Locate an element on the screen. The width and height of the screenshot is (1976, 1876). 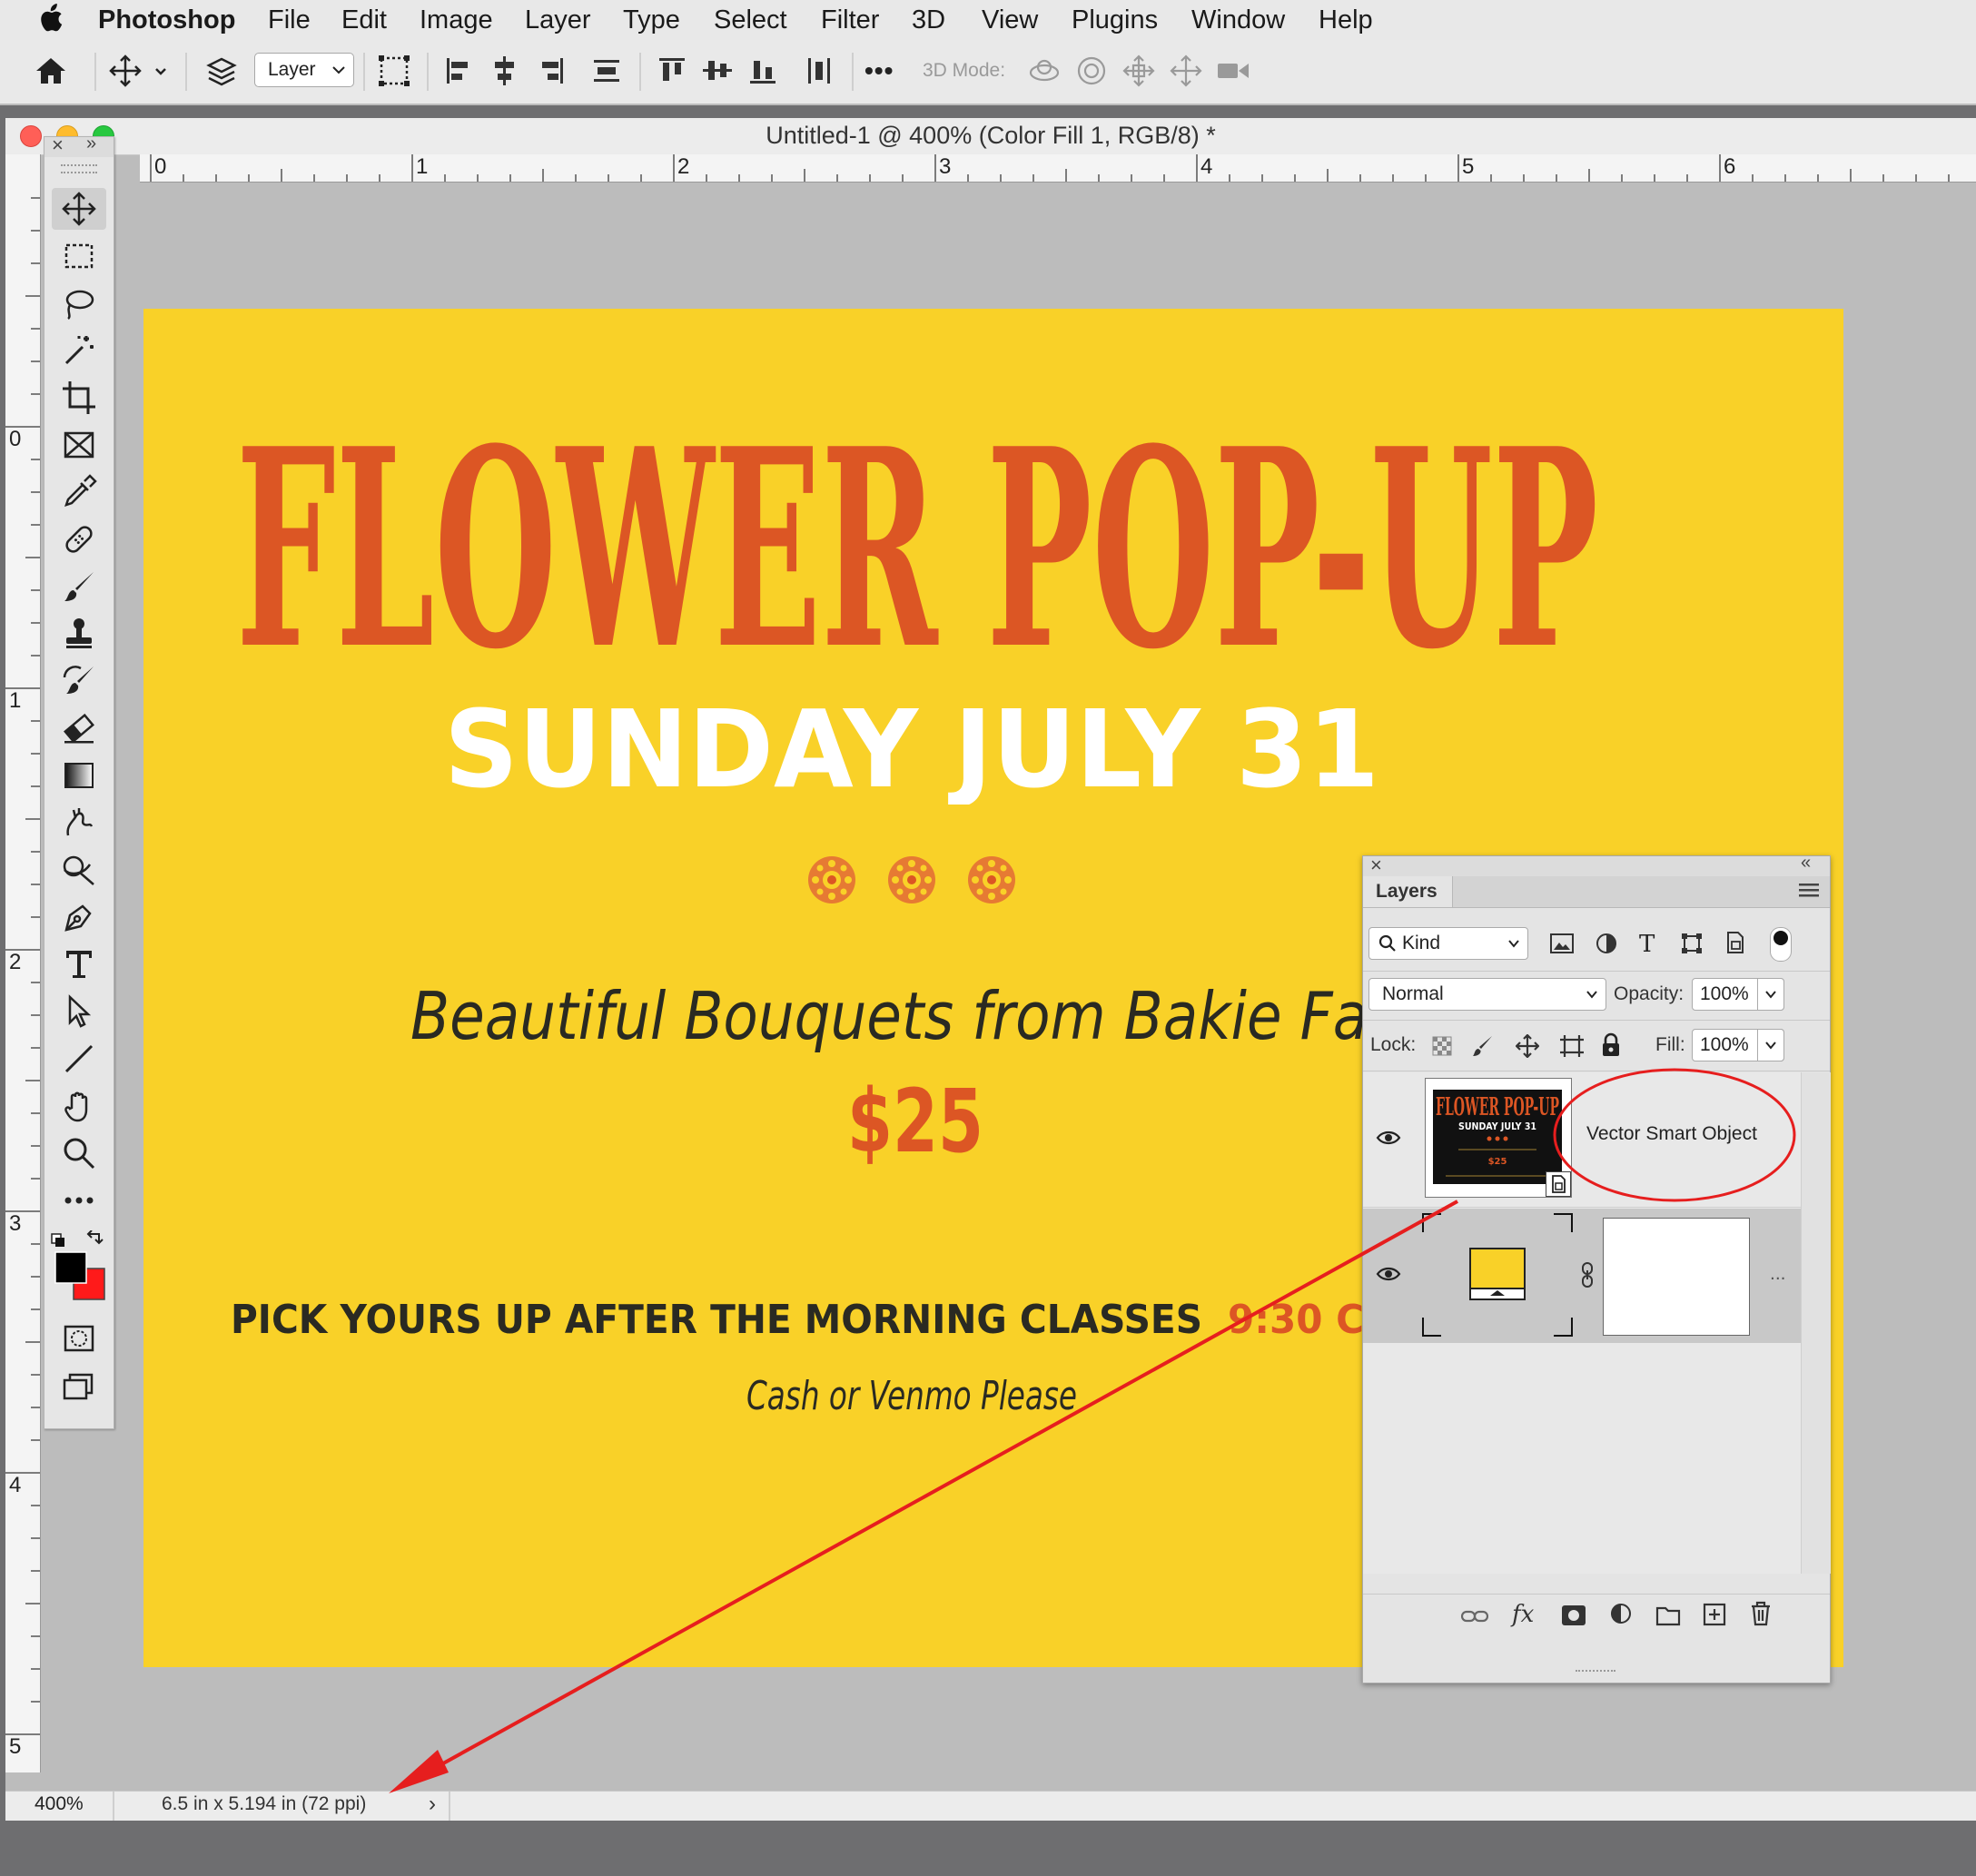
lock-artboard-icon is located at coordinates (1572, 1046).